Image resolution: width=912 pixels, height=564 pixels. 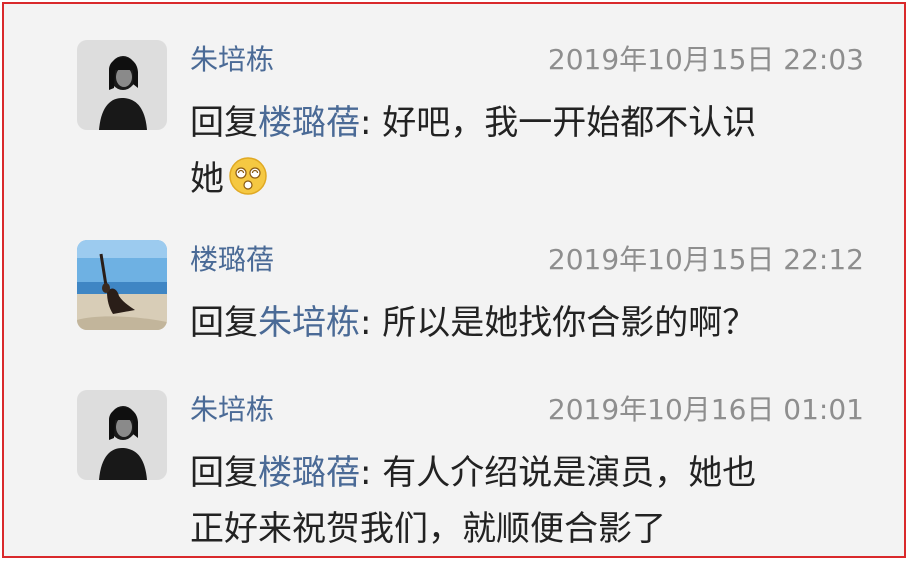 I want to click on comment-text-line1: : 好吧，我一开始都不认识, so click(x=558, y=123).